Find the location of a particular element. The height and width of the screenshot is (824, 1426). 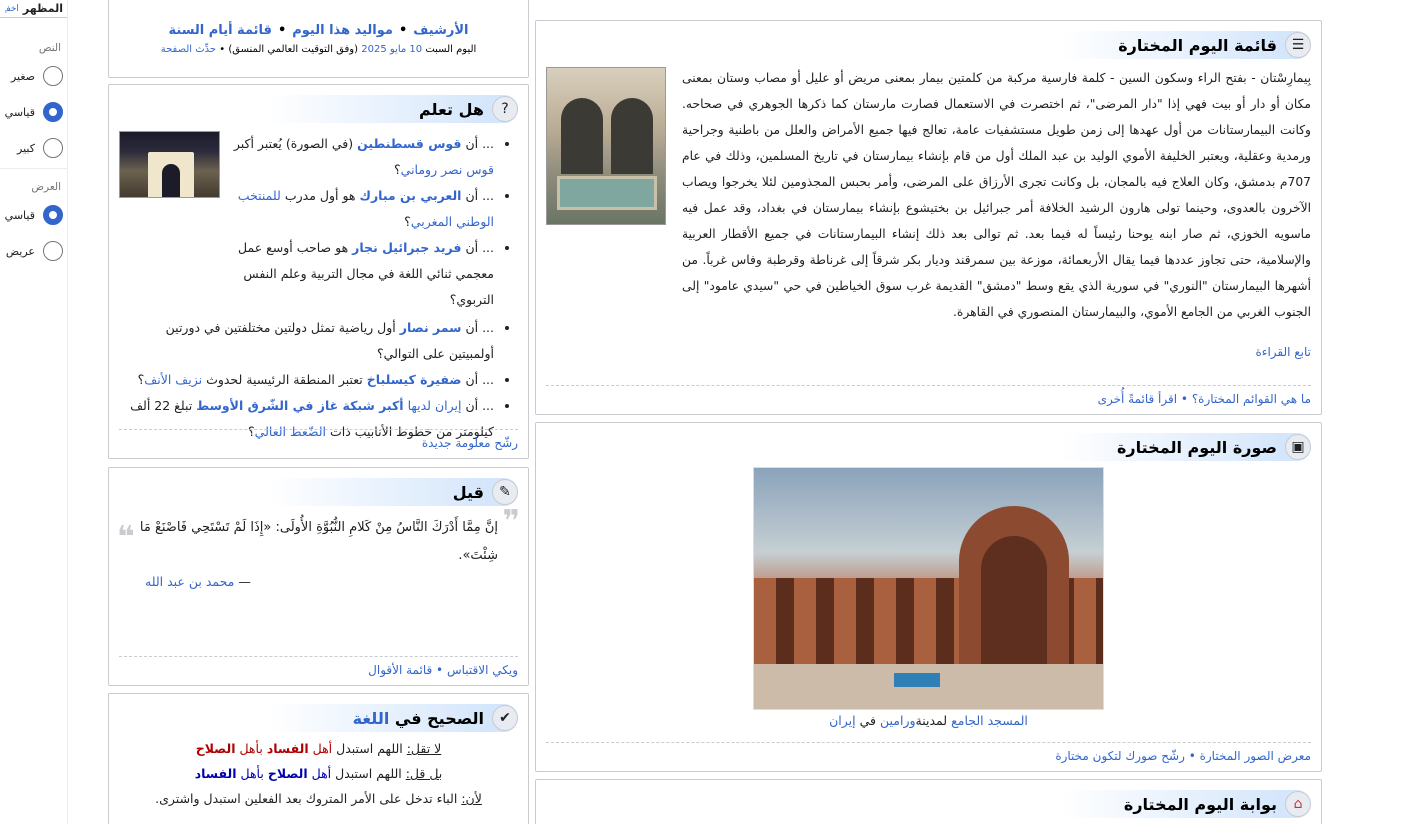

featured-portal-header: ⌂ بوابة اليوم المختارة is located at coordinates (928, 804).